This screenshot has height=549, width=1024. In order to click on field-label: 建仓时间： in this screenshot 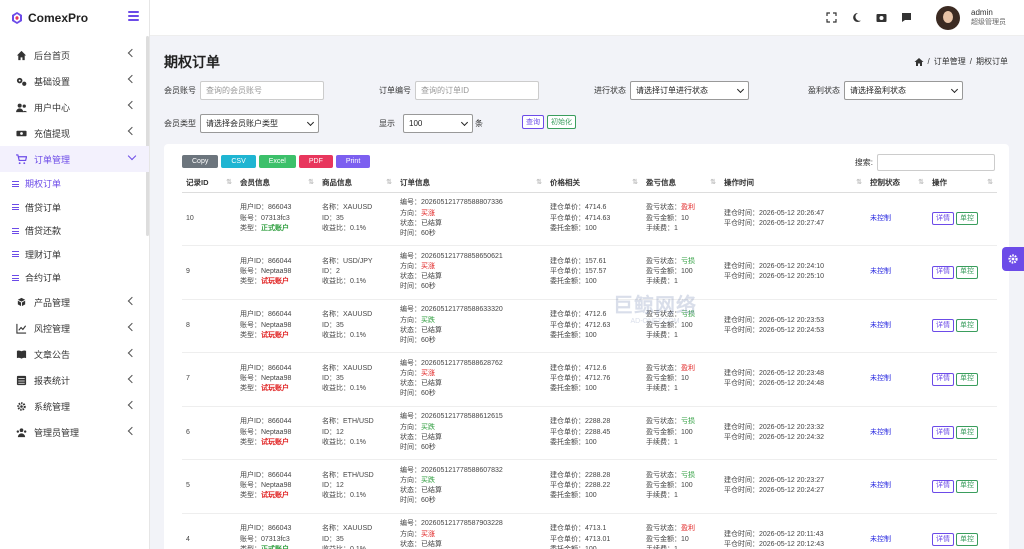, I will do `click(741, 481)`.